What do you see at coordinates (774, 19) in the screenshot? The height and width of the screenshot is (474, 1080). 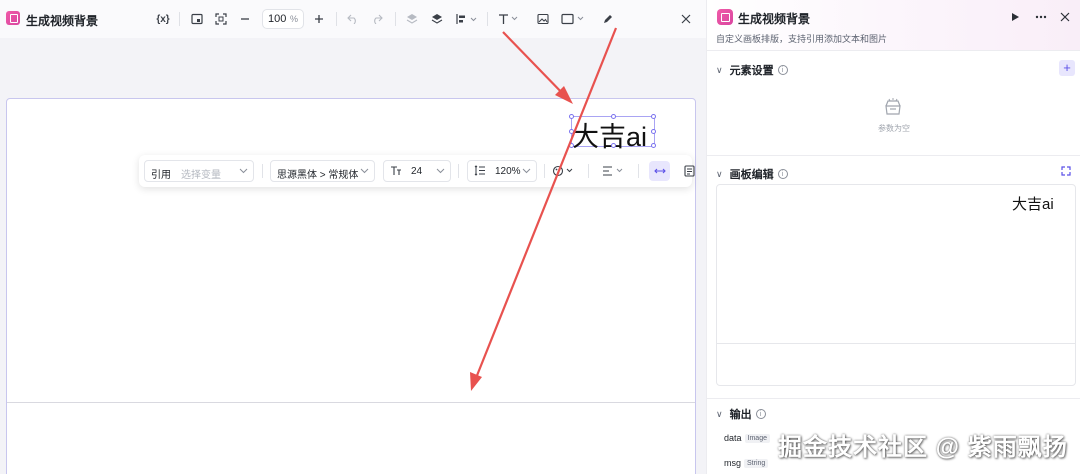 I see `panel-title: 生成视频背景` at bounding box center [774, 19].